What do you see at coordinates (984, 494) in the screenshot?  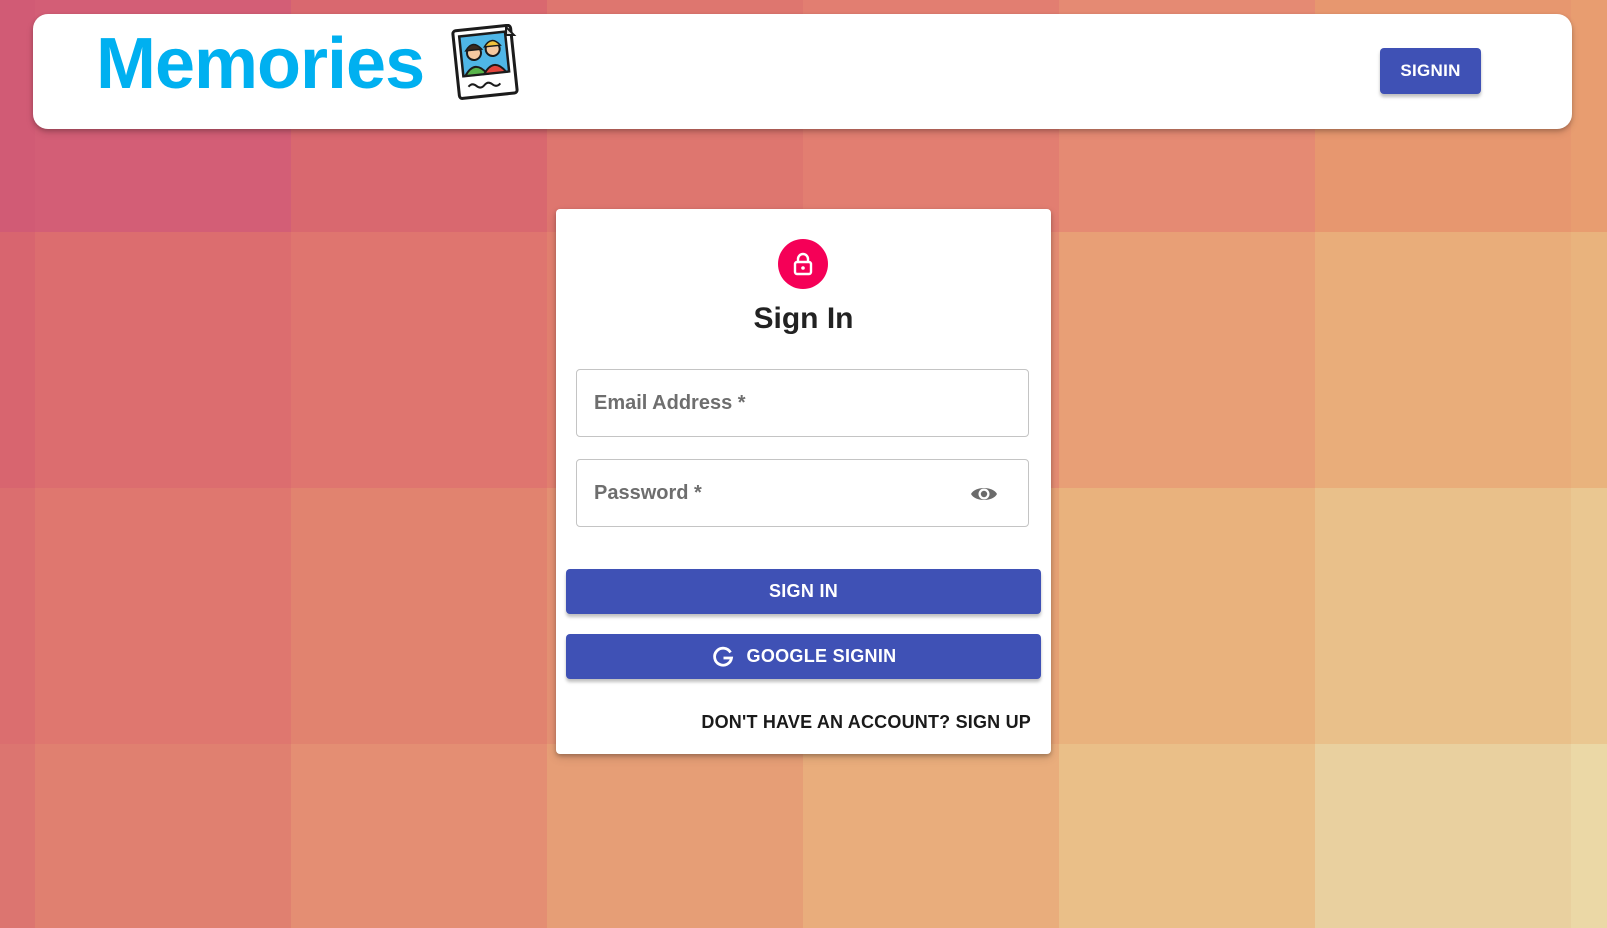 I see `visibility-eye-icon` at bounding box center [984, 494].